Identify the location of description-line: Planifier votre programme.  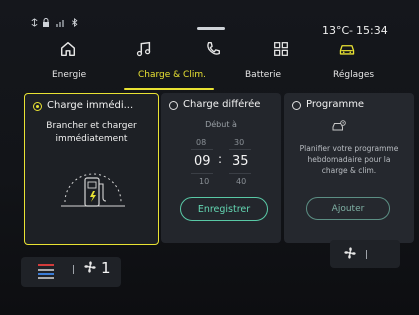
(349, 148).